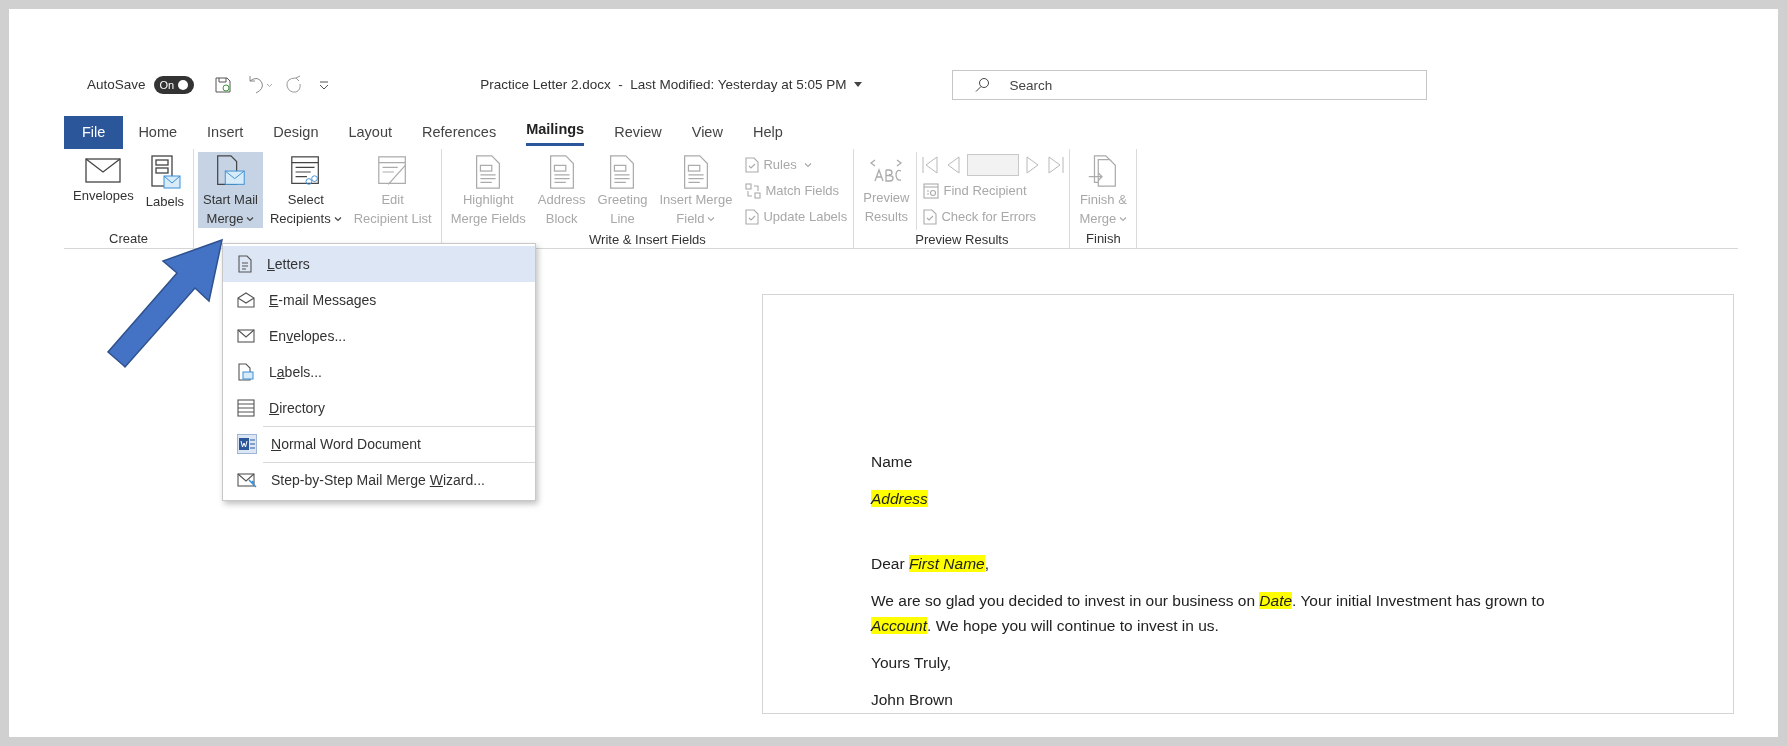  I want to click on letter-paragraph: Yours Truly,, so click(912, 663).